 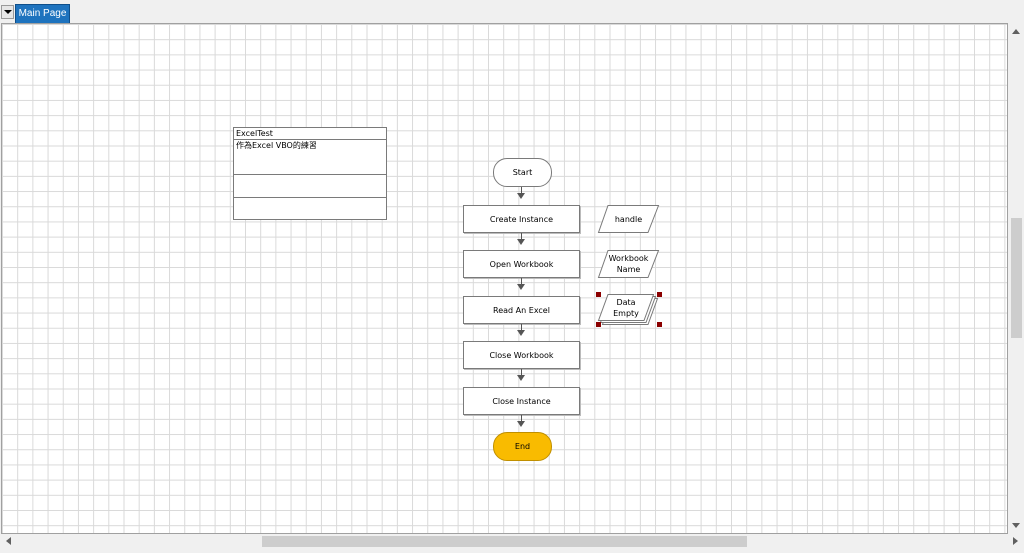 I want to click on collection-label-line: Data, so click(x=626, y=302).